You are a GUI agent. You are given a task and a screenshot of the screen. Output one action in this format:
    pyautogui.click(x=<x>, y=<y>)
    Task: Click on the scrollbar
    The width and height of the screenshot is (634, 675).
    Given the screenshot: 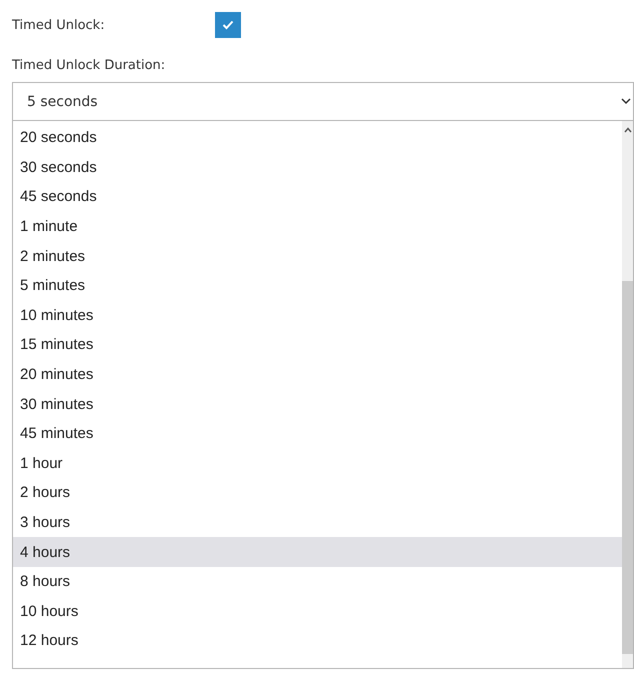 What is the action you would take?
    pyautogui.click(x=627, y=394)
    